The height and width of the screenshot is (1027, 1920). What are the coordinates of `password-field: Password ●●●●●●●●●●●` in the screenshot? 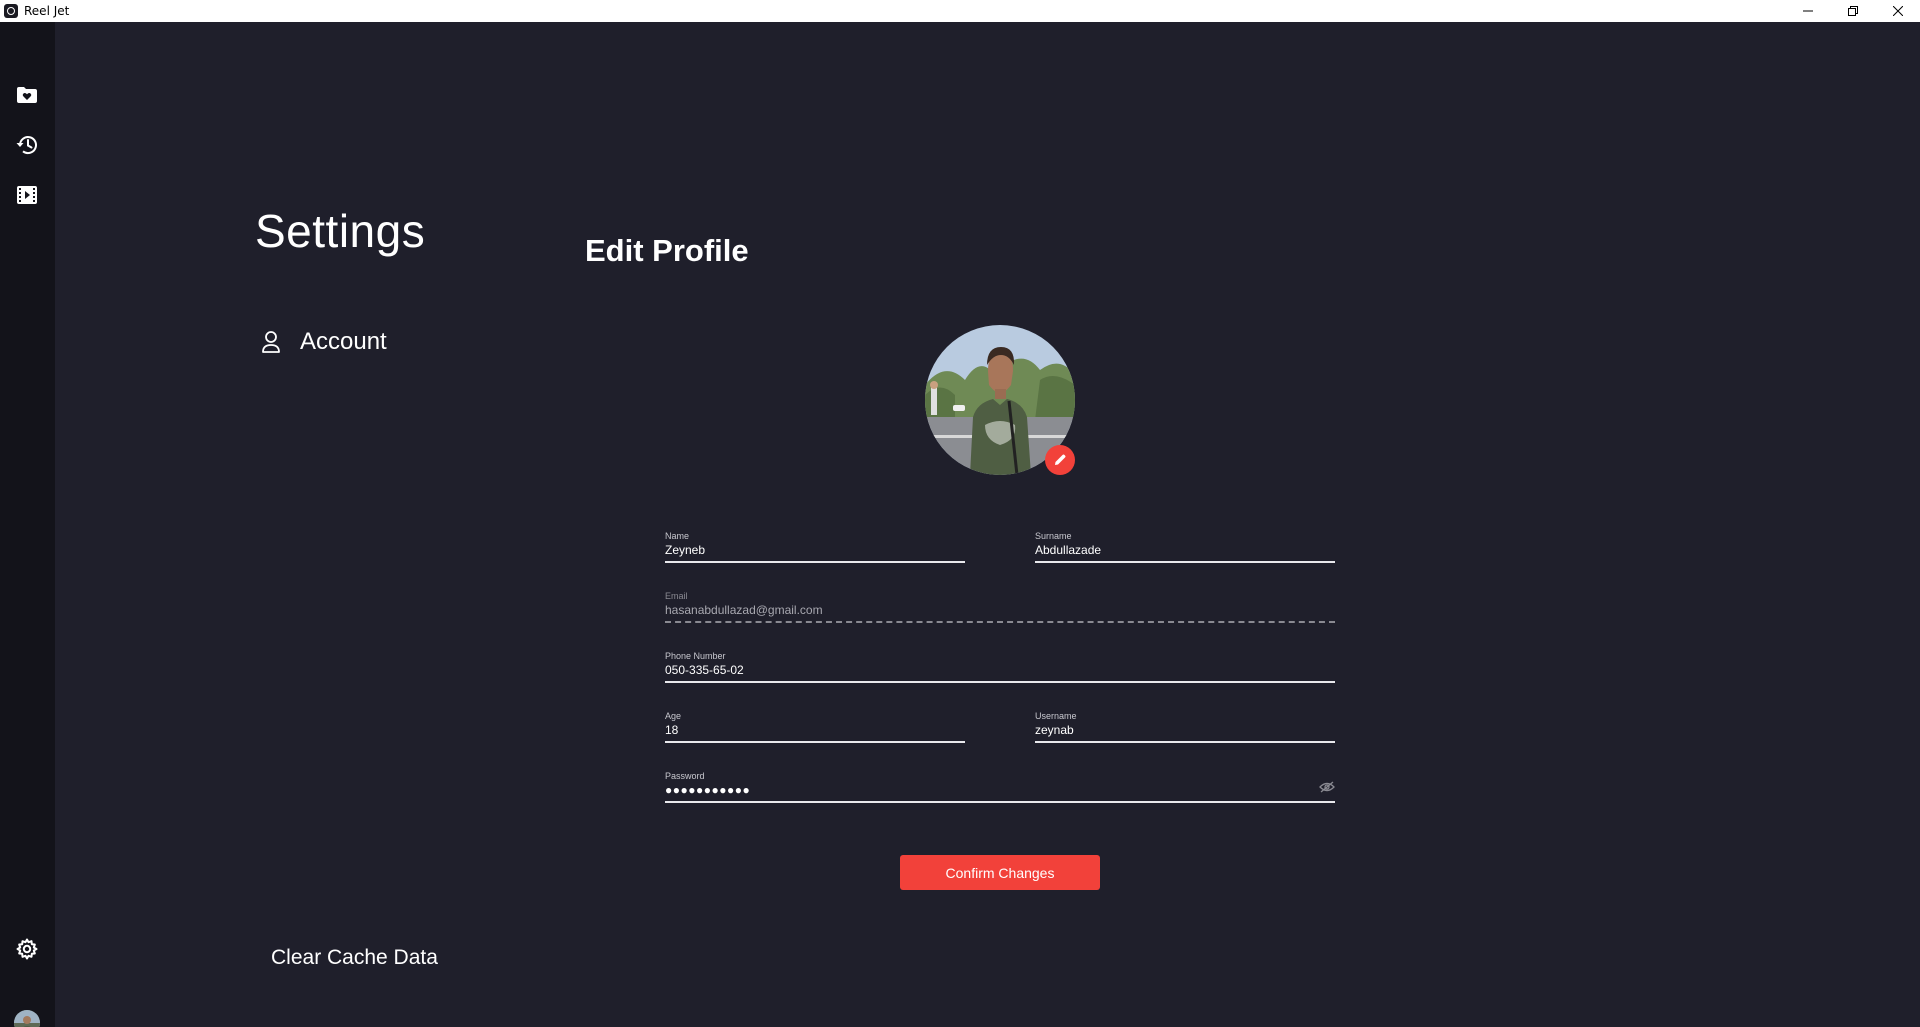 It's located at (1000, 787).